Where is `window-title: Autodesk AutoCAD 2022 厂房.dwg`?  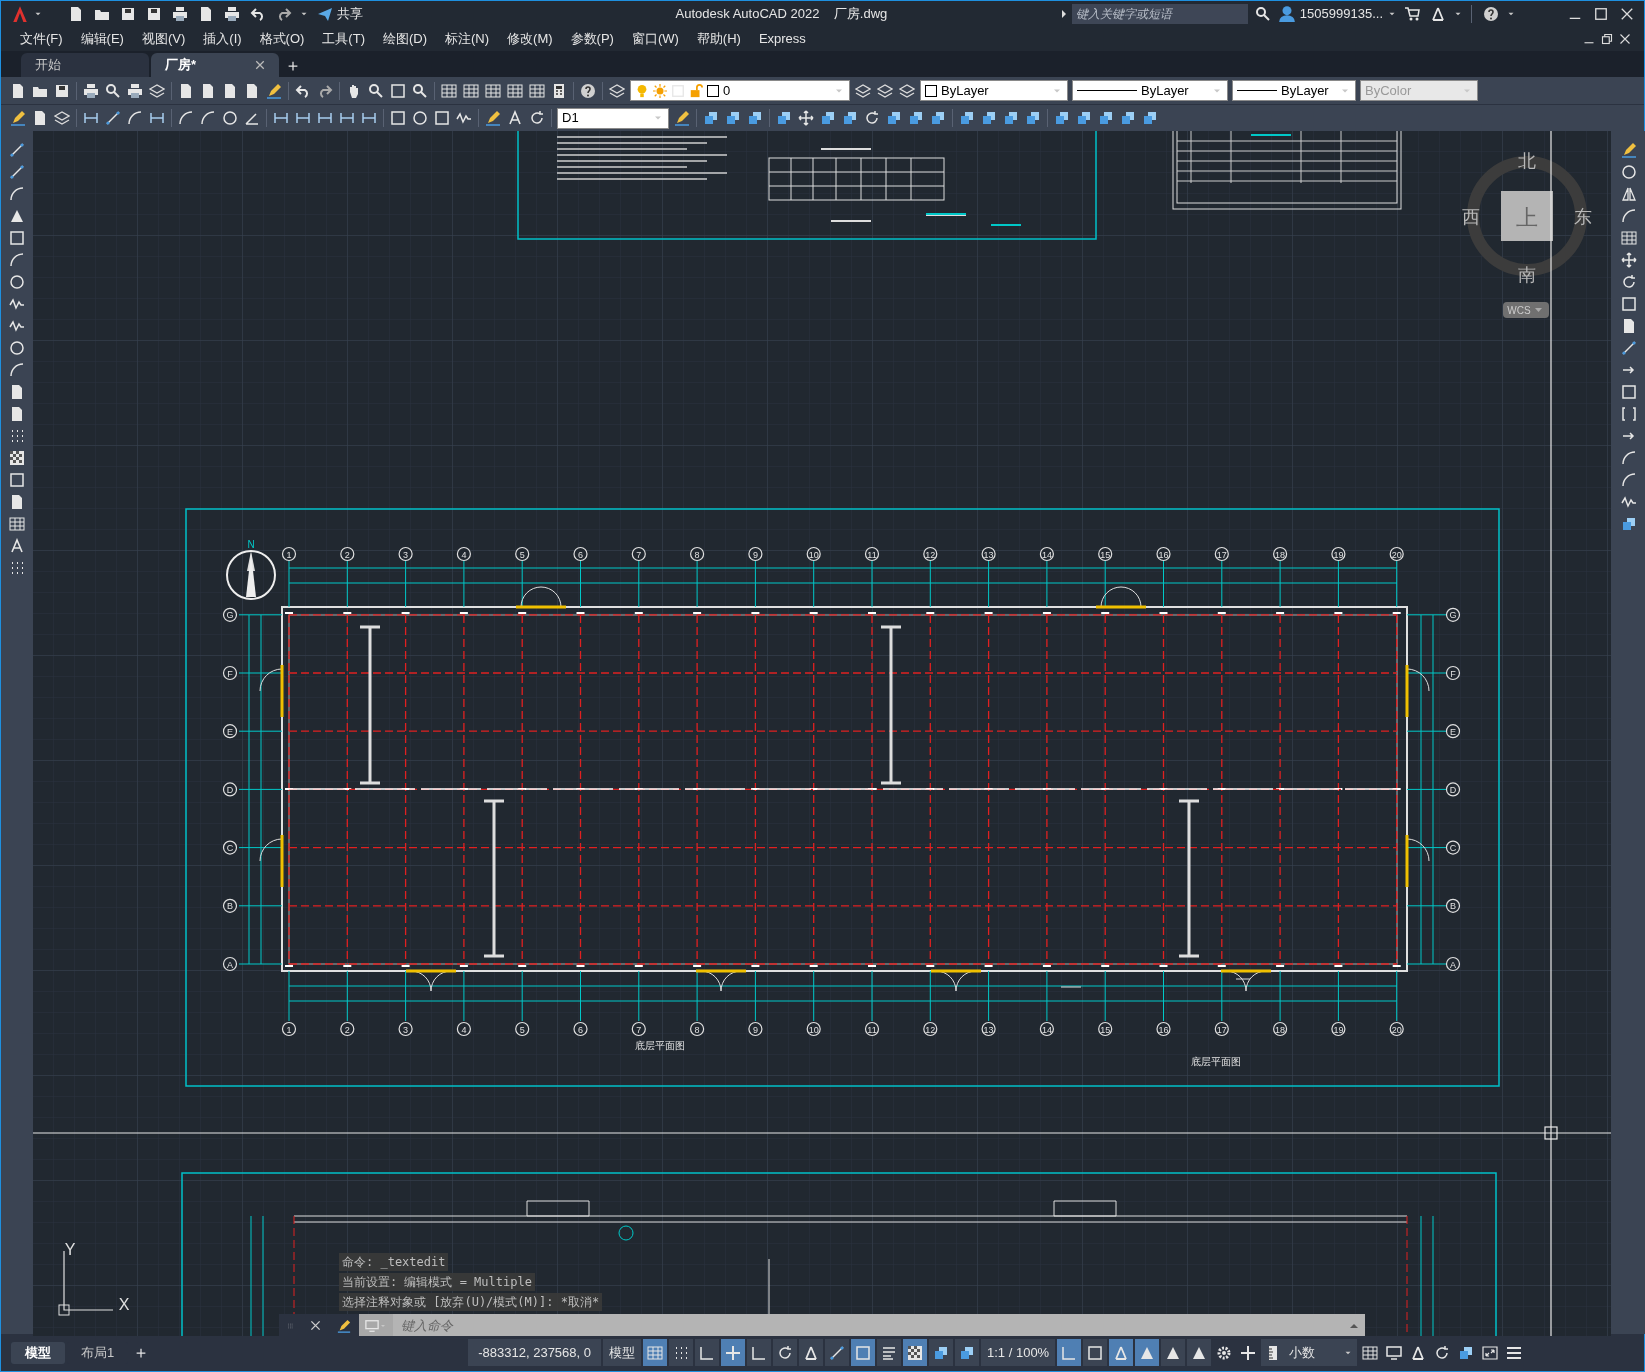 window-title: Autodesk AutoCAD 2022 厂房.dwg is located at coordinates (781, 14).